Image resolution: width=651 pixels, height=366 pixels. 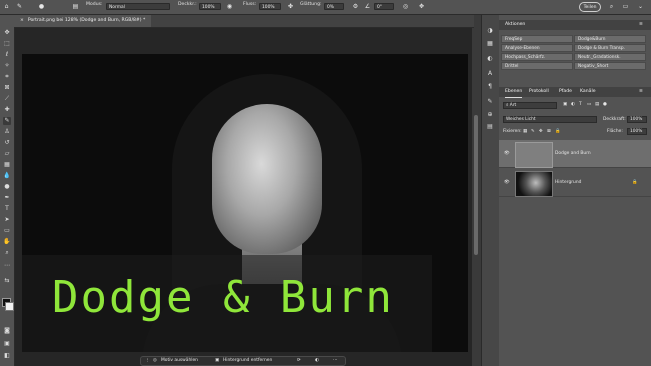 I want to click on share-button: Teilen, so click(x=590, y=7).